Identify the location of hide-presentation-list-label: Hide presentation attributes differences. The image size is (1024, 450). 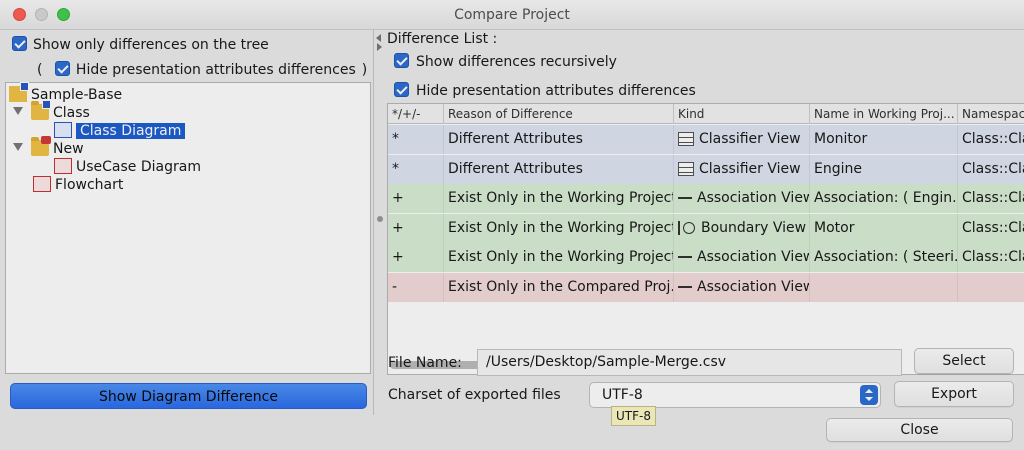
(556, 91).